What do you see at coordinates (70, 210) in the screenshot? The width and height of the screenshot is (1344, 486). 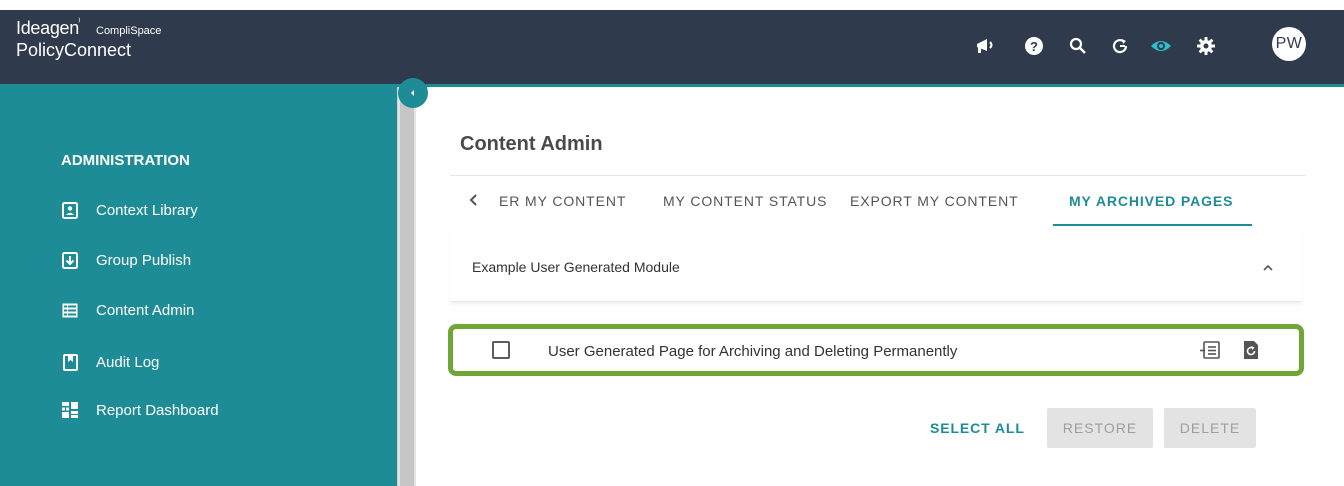 I see `context-library-icon` at bounding box center [70, 210].